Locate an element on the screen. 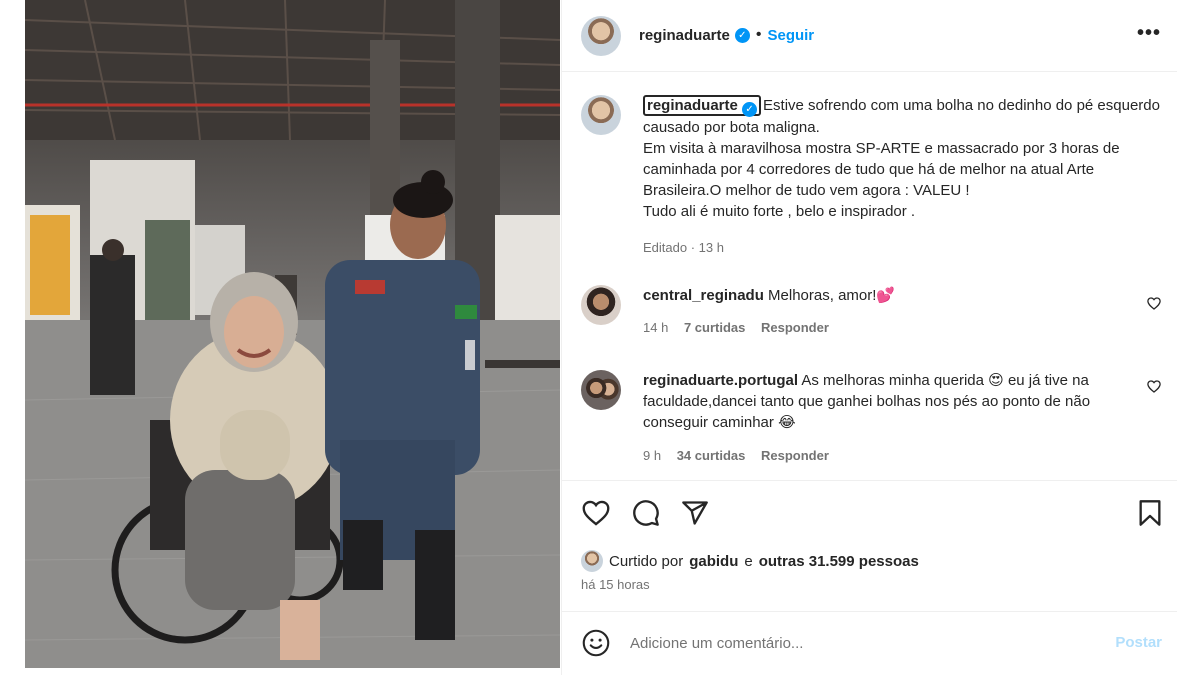  more-options-icon: ••• is located at coordinates (1149, 33).